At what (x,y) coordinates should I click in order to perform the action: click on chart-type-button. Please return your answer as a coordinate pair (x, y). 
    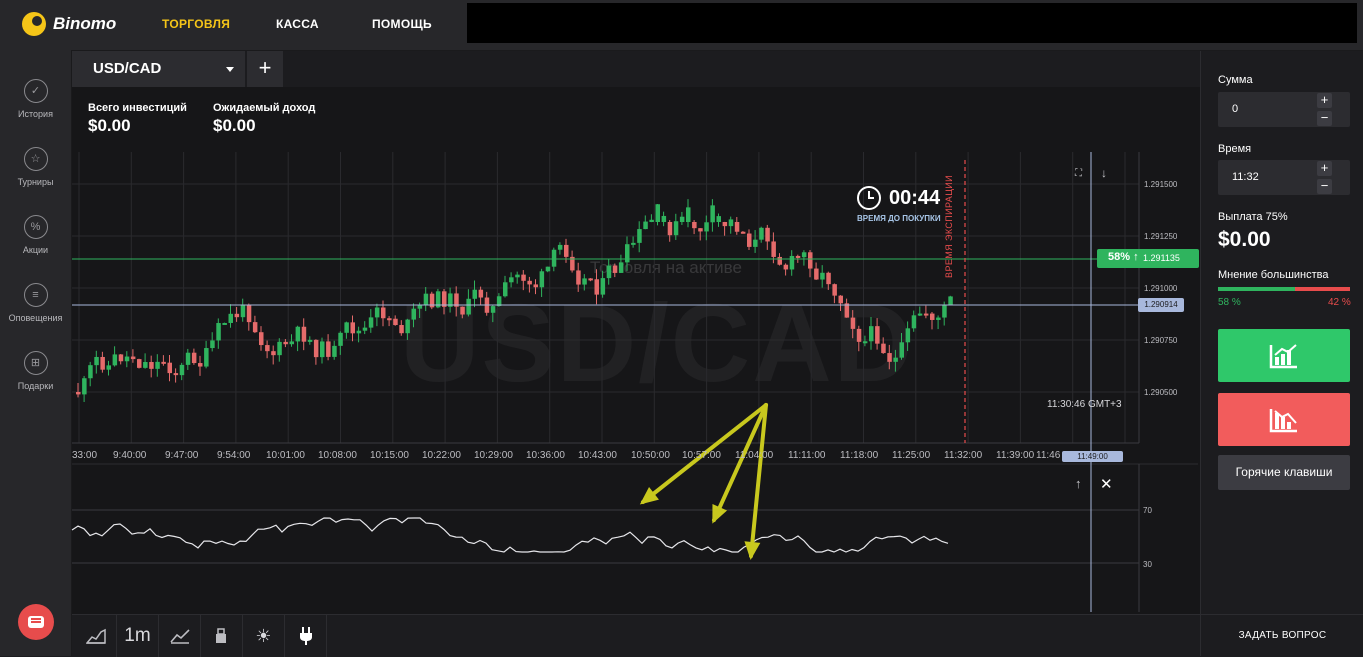
    Looking at the image, I should click on (96, 636).